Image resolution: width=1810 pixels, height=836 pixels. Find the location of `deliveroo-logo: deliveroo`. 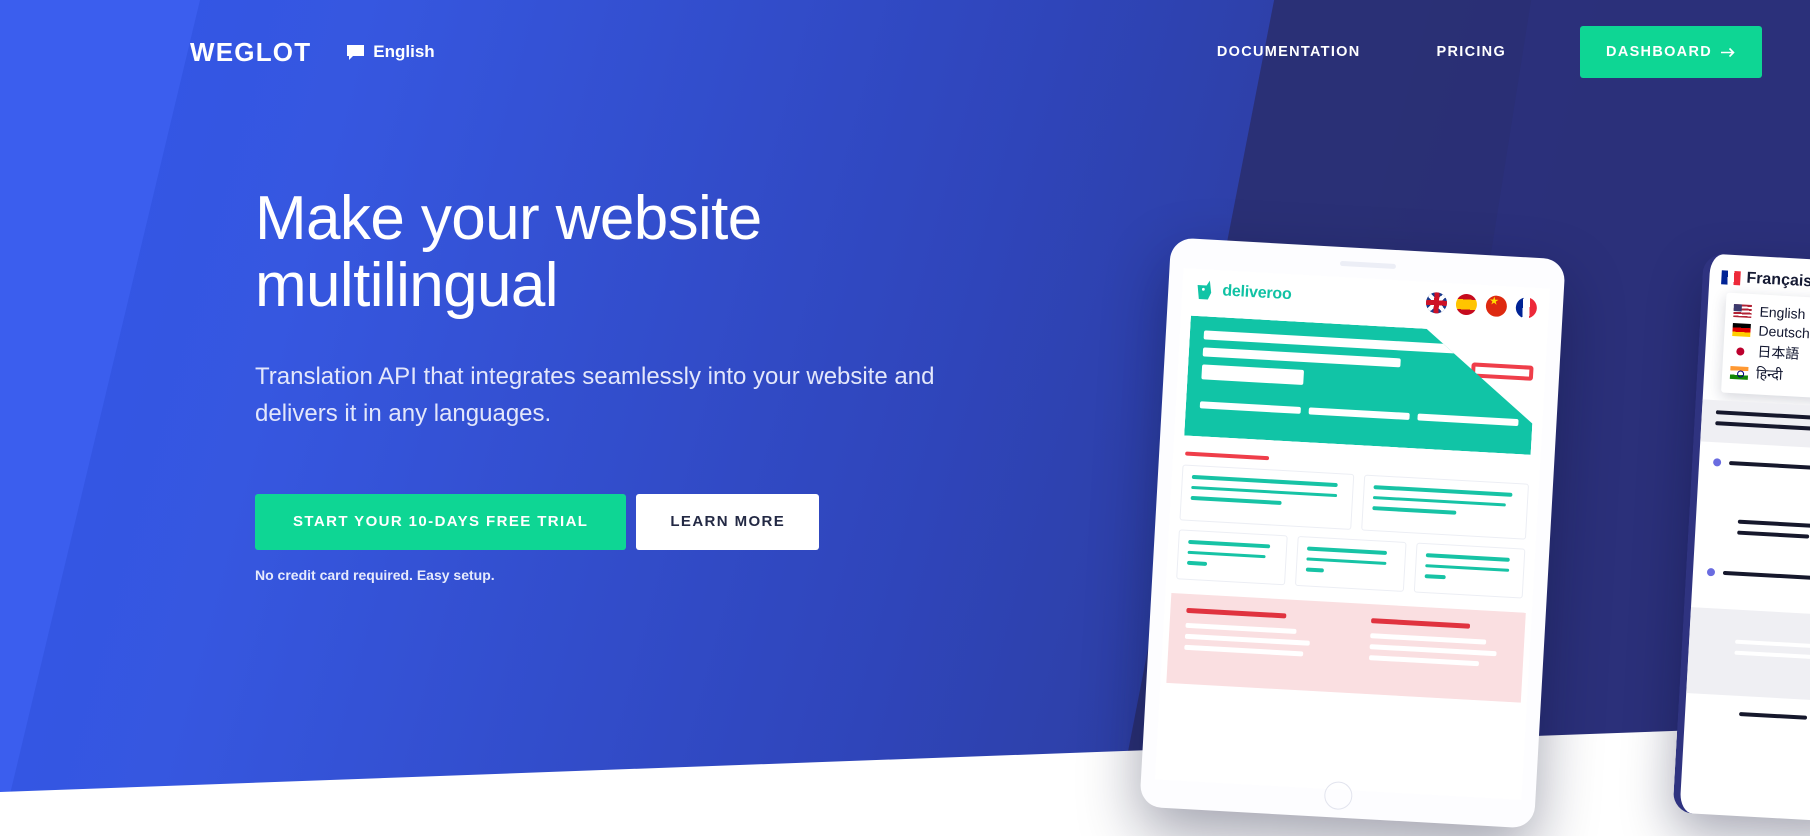

deliveroo-logo: deliveroo is located at coordinates (1243, 292).